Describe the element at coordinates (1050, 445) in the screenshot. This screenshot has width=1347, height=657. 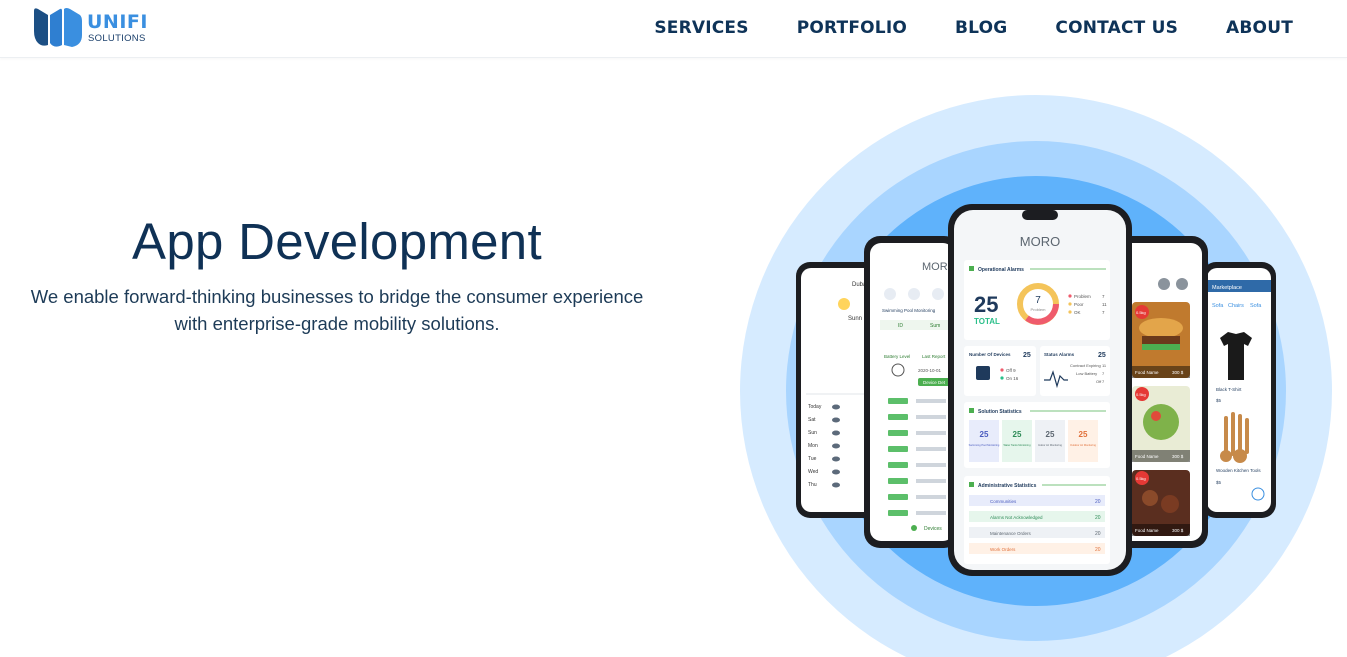
I see `solution-label-2: Indoor Air Monitoring` at that location.